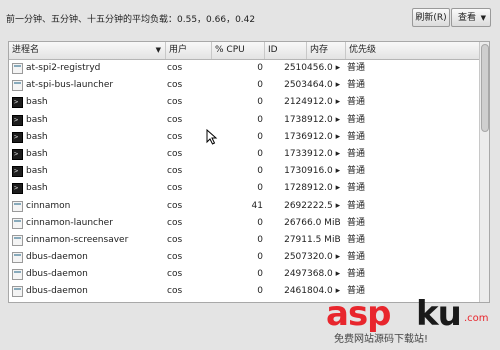 Image resolution: width=500 pixels, height=350 pixels. Describe the element at coordinates (324, 222) in the screenshot. I see `process-memory: 6.0 MiB` at that location.